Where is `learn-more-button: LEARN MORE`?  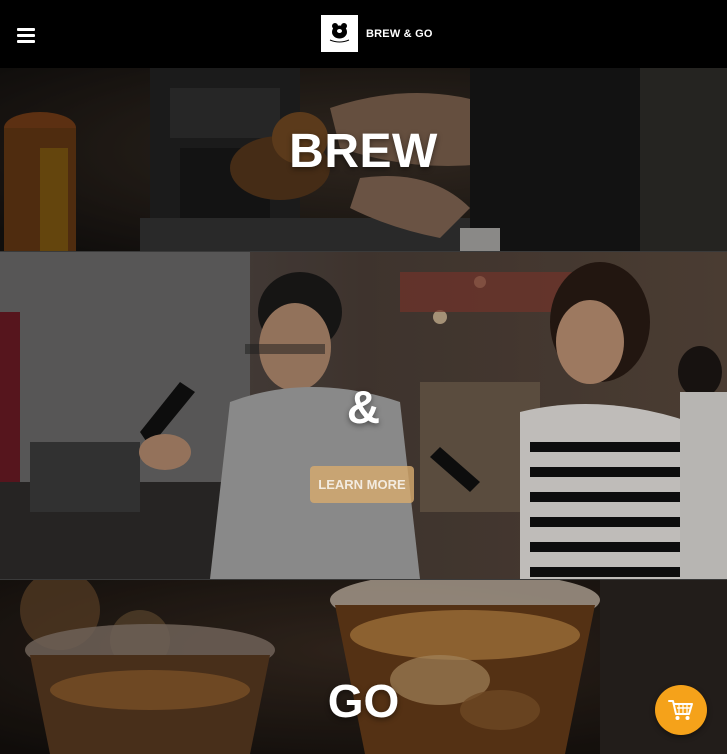
learn-more-button: LEARN MORE is located at coordinates (362, 484).